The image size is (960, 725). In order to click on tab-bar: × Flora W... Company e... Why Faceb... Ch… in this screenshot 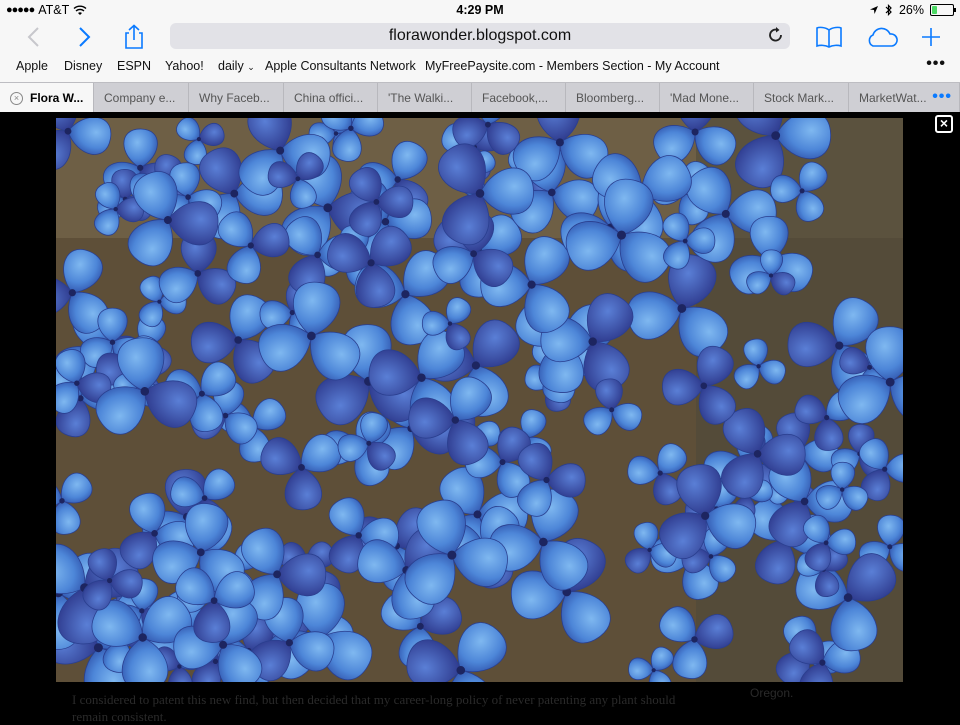, I will do `click(480, 97)`.